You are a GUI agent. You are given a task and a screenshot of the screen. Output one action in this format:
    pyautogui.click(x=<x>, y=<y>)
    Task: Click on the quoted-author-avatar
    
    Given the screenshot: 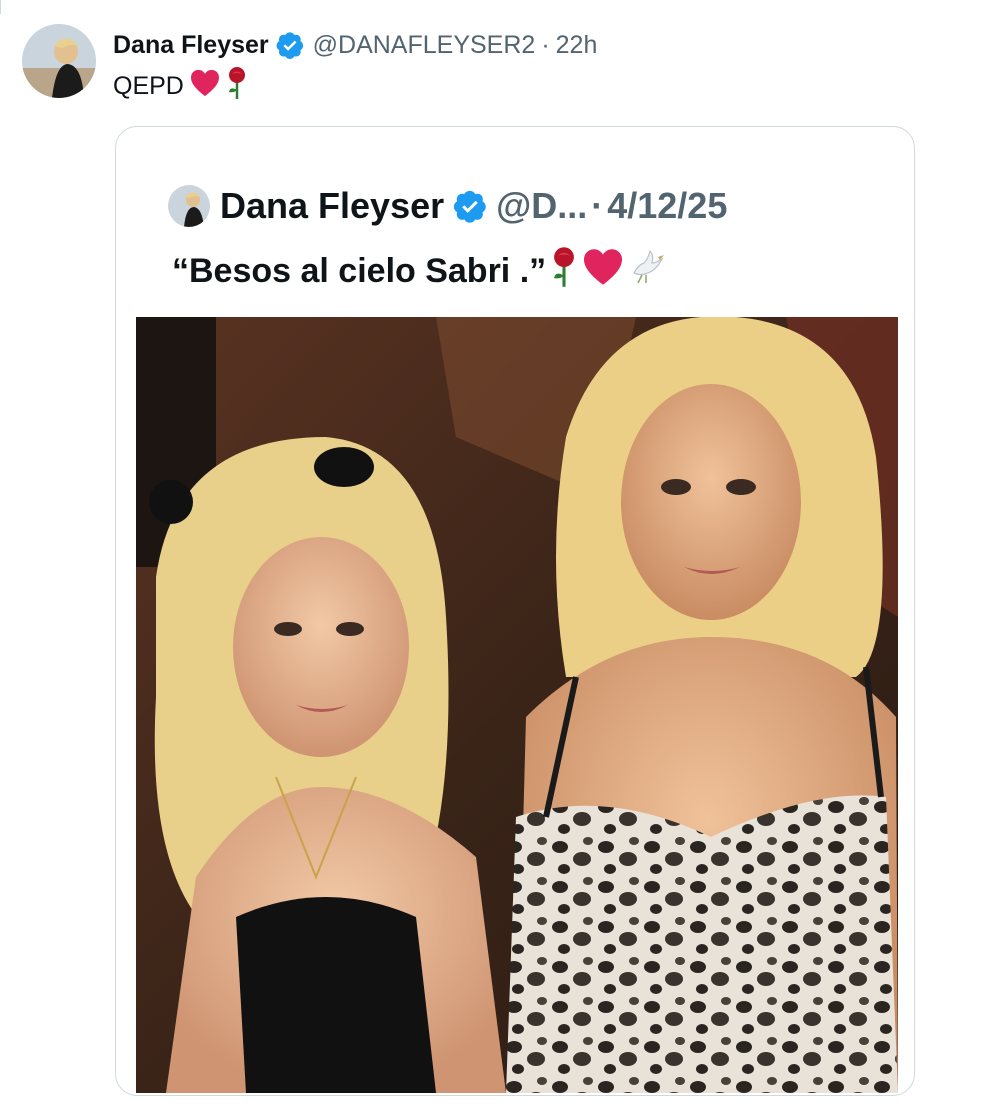 What is the action you would take?
    pyautogui.click(x=189, y=206)
    